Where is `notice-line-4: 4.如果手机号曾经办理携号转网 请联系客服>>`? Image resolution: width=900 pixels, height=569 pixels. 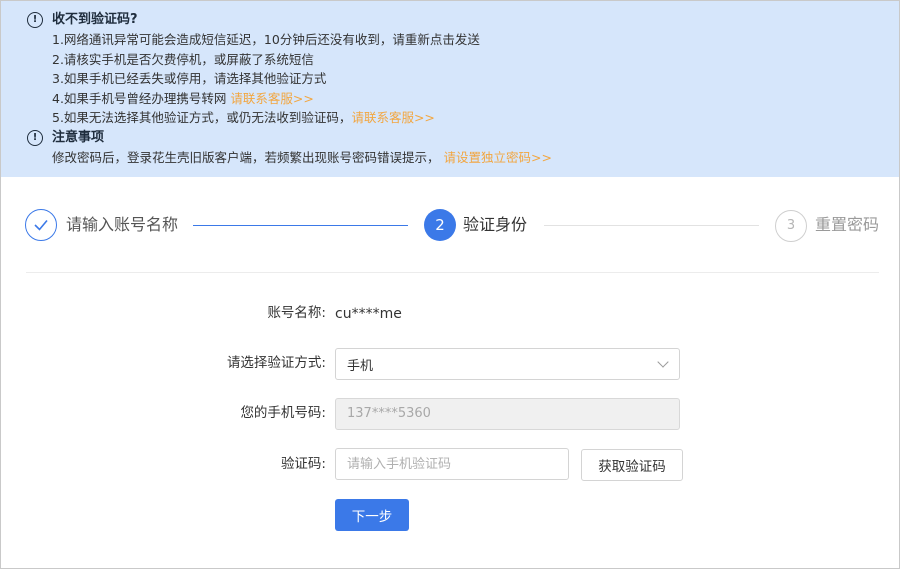
notice-line-4: 4.如果手机号曾经办理携号转网 请联系客服>> is located at coordinates (183, 99).